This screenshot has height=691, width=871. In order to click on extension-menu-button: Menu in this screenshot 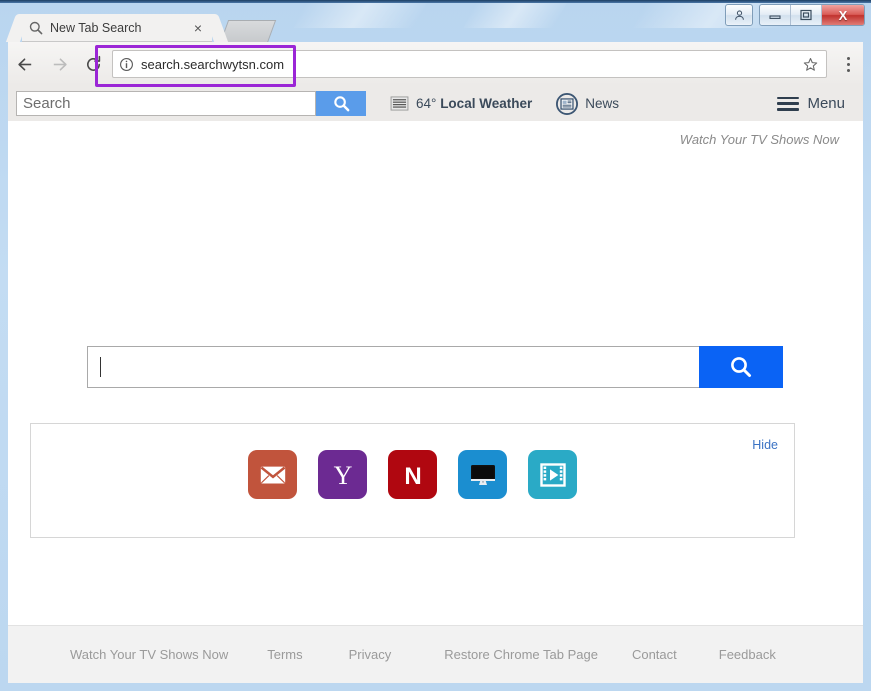, I will do `click(811, 103)`.